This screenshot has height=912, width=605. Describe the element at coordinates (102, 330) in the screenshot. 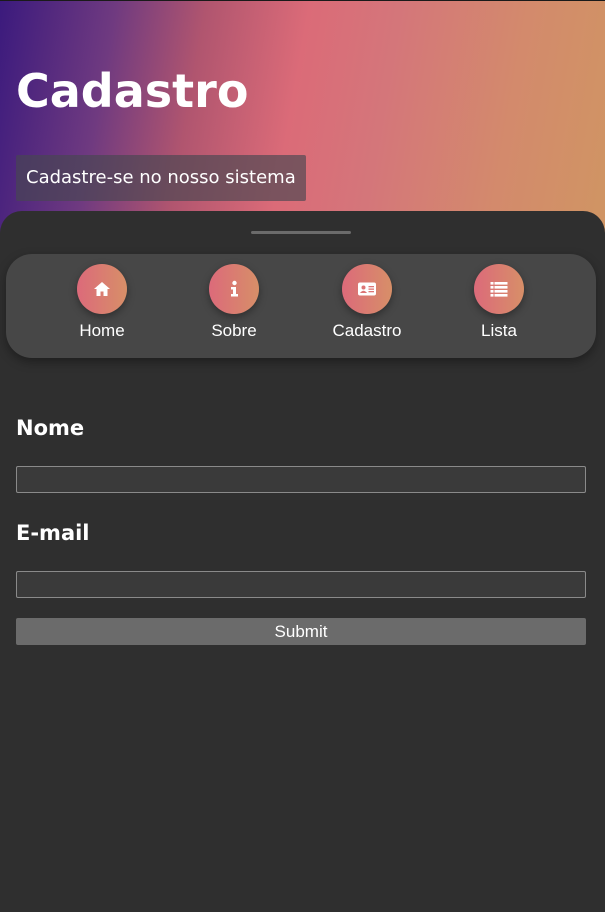

I see `nav-item-label: Home` at that location.